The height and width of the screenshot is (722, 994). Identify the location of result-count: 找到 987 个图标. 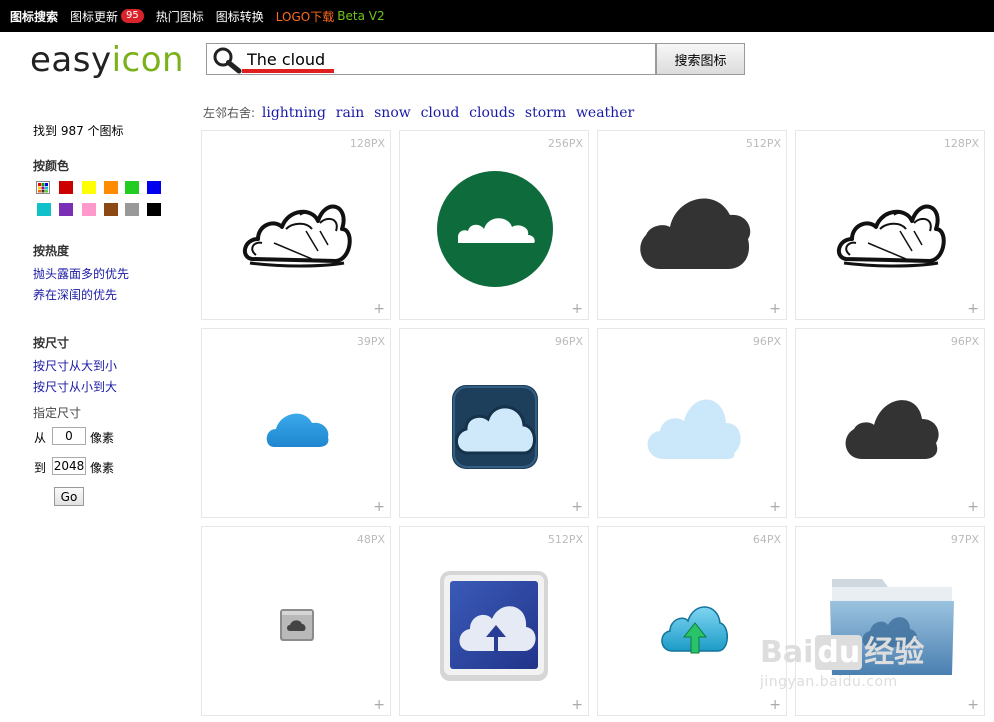
(78, 131).